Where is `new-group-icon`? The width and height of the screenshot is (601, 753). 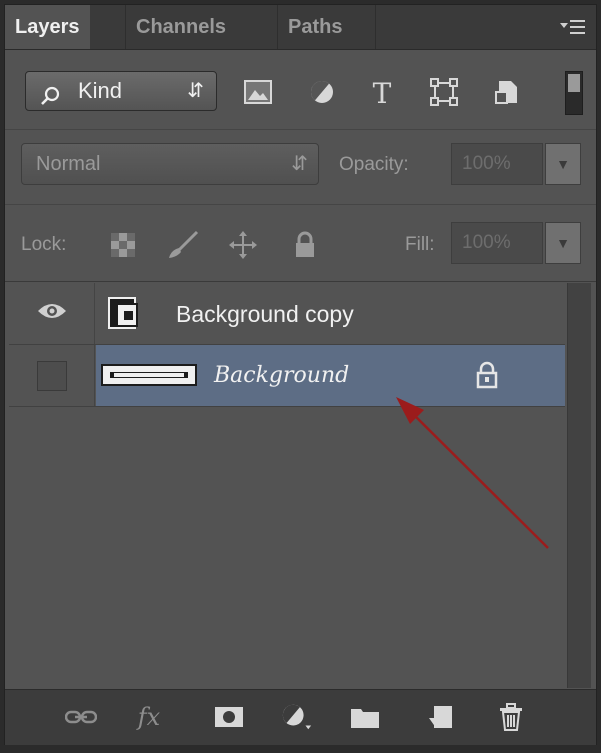 new-group-icon is located at coordinates (365, 717).